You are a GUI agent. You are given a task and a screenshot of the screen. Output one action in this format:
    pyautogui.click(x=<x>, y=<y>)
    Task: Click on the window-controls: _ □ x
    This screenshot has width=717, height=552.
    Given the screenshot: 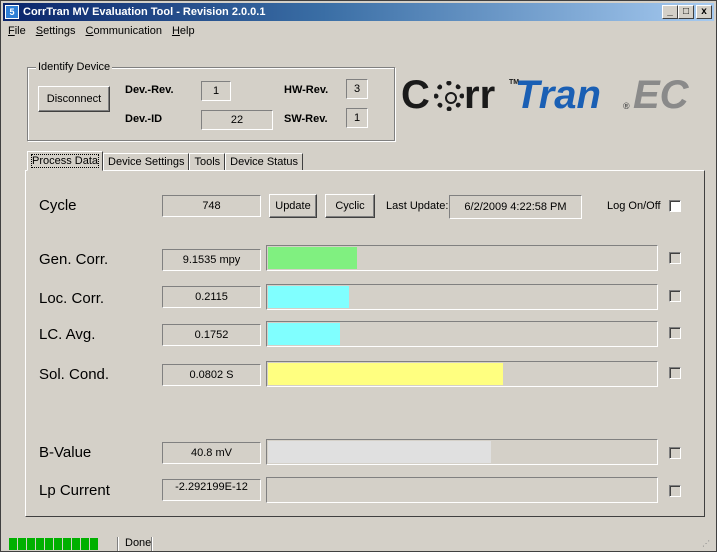 What is the action you would take?
    pyautogui.click(x=687, y=12)
    